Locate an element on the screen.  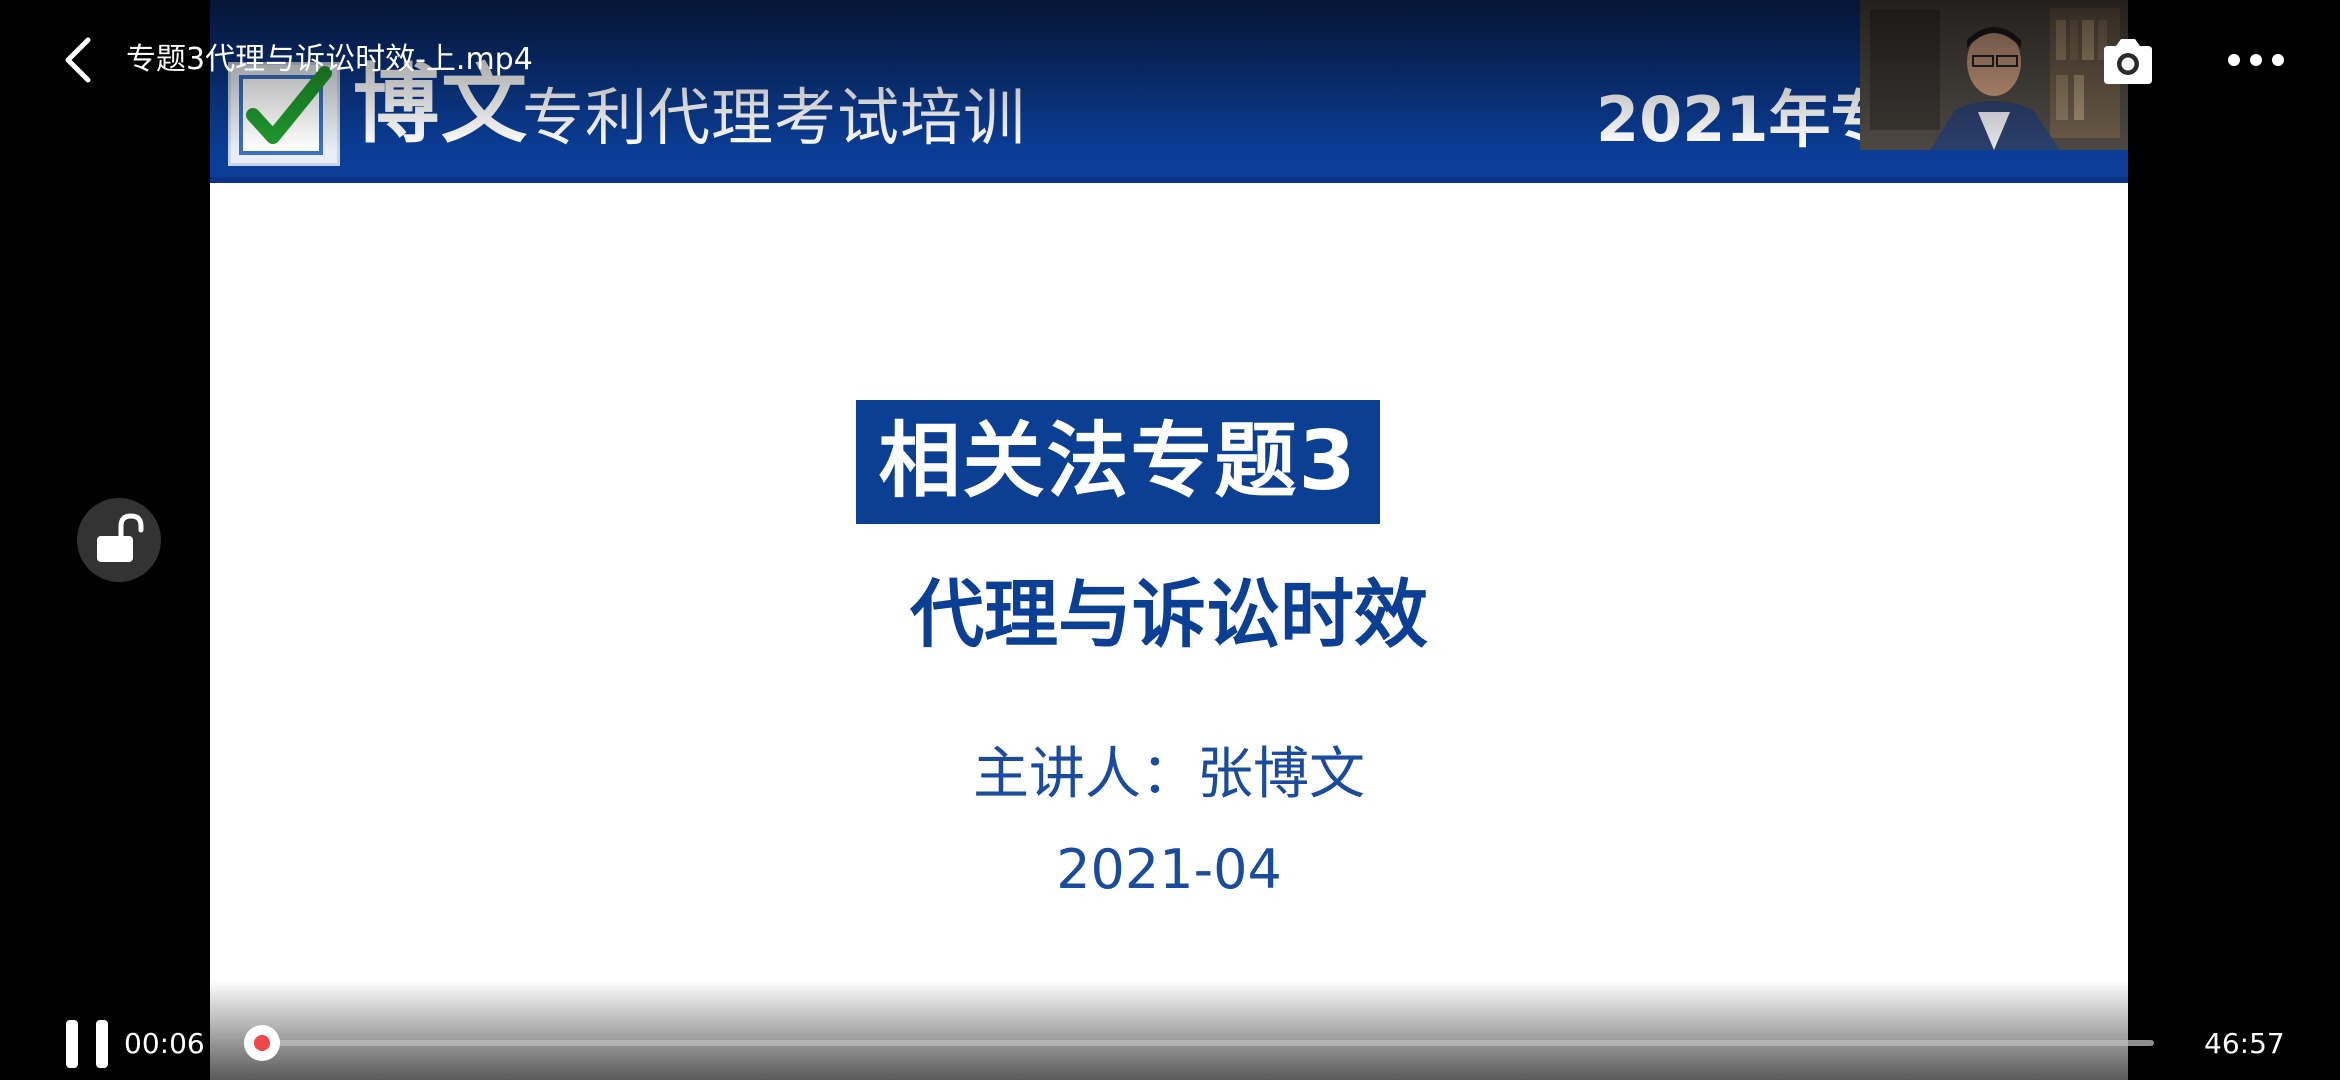
video-title: 专题3代理与诉讼时效-上.mp4 is located at coordinates (329, 59).